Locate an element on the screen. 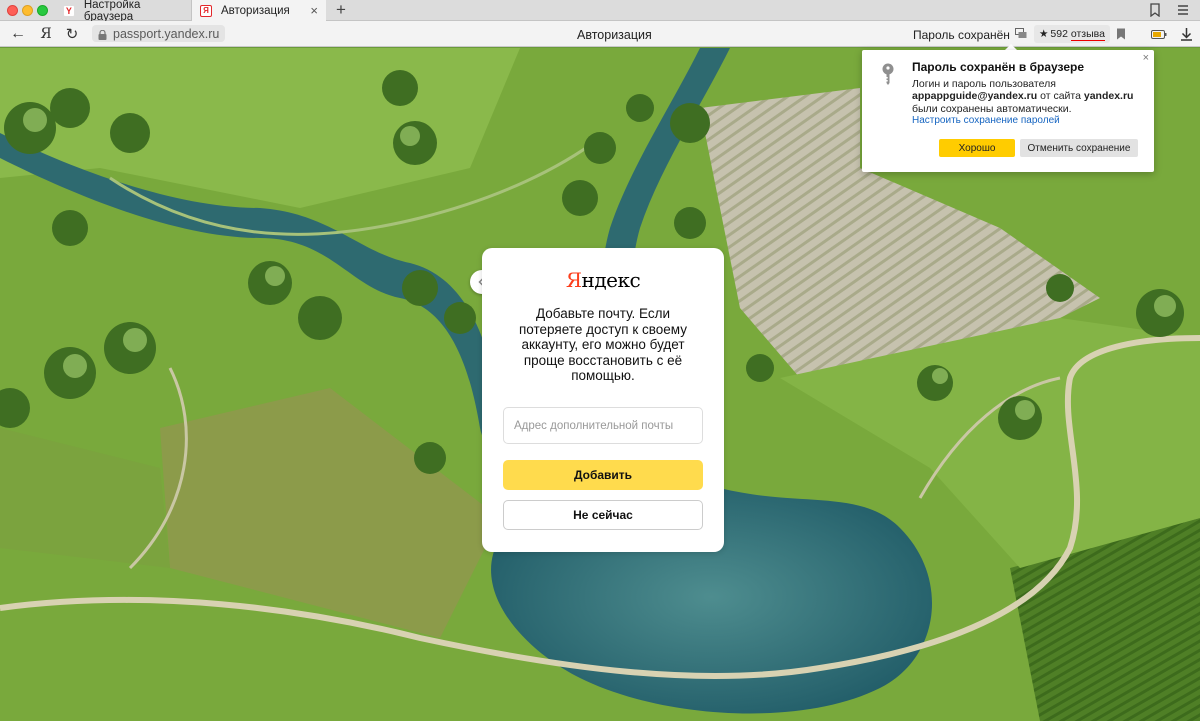 The width and height of the screenshot is (1200, 721). tab-authorization: Я Авторизация × is located at coordinates (259, 10).